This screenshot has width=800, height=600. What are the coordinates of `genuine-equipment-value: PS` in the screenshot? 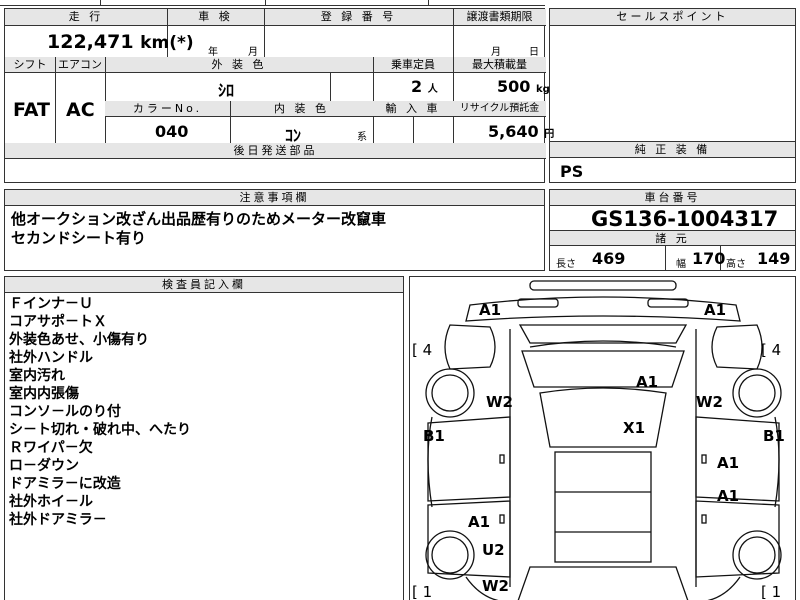 It's located at (572, 171).